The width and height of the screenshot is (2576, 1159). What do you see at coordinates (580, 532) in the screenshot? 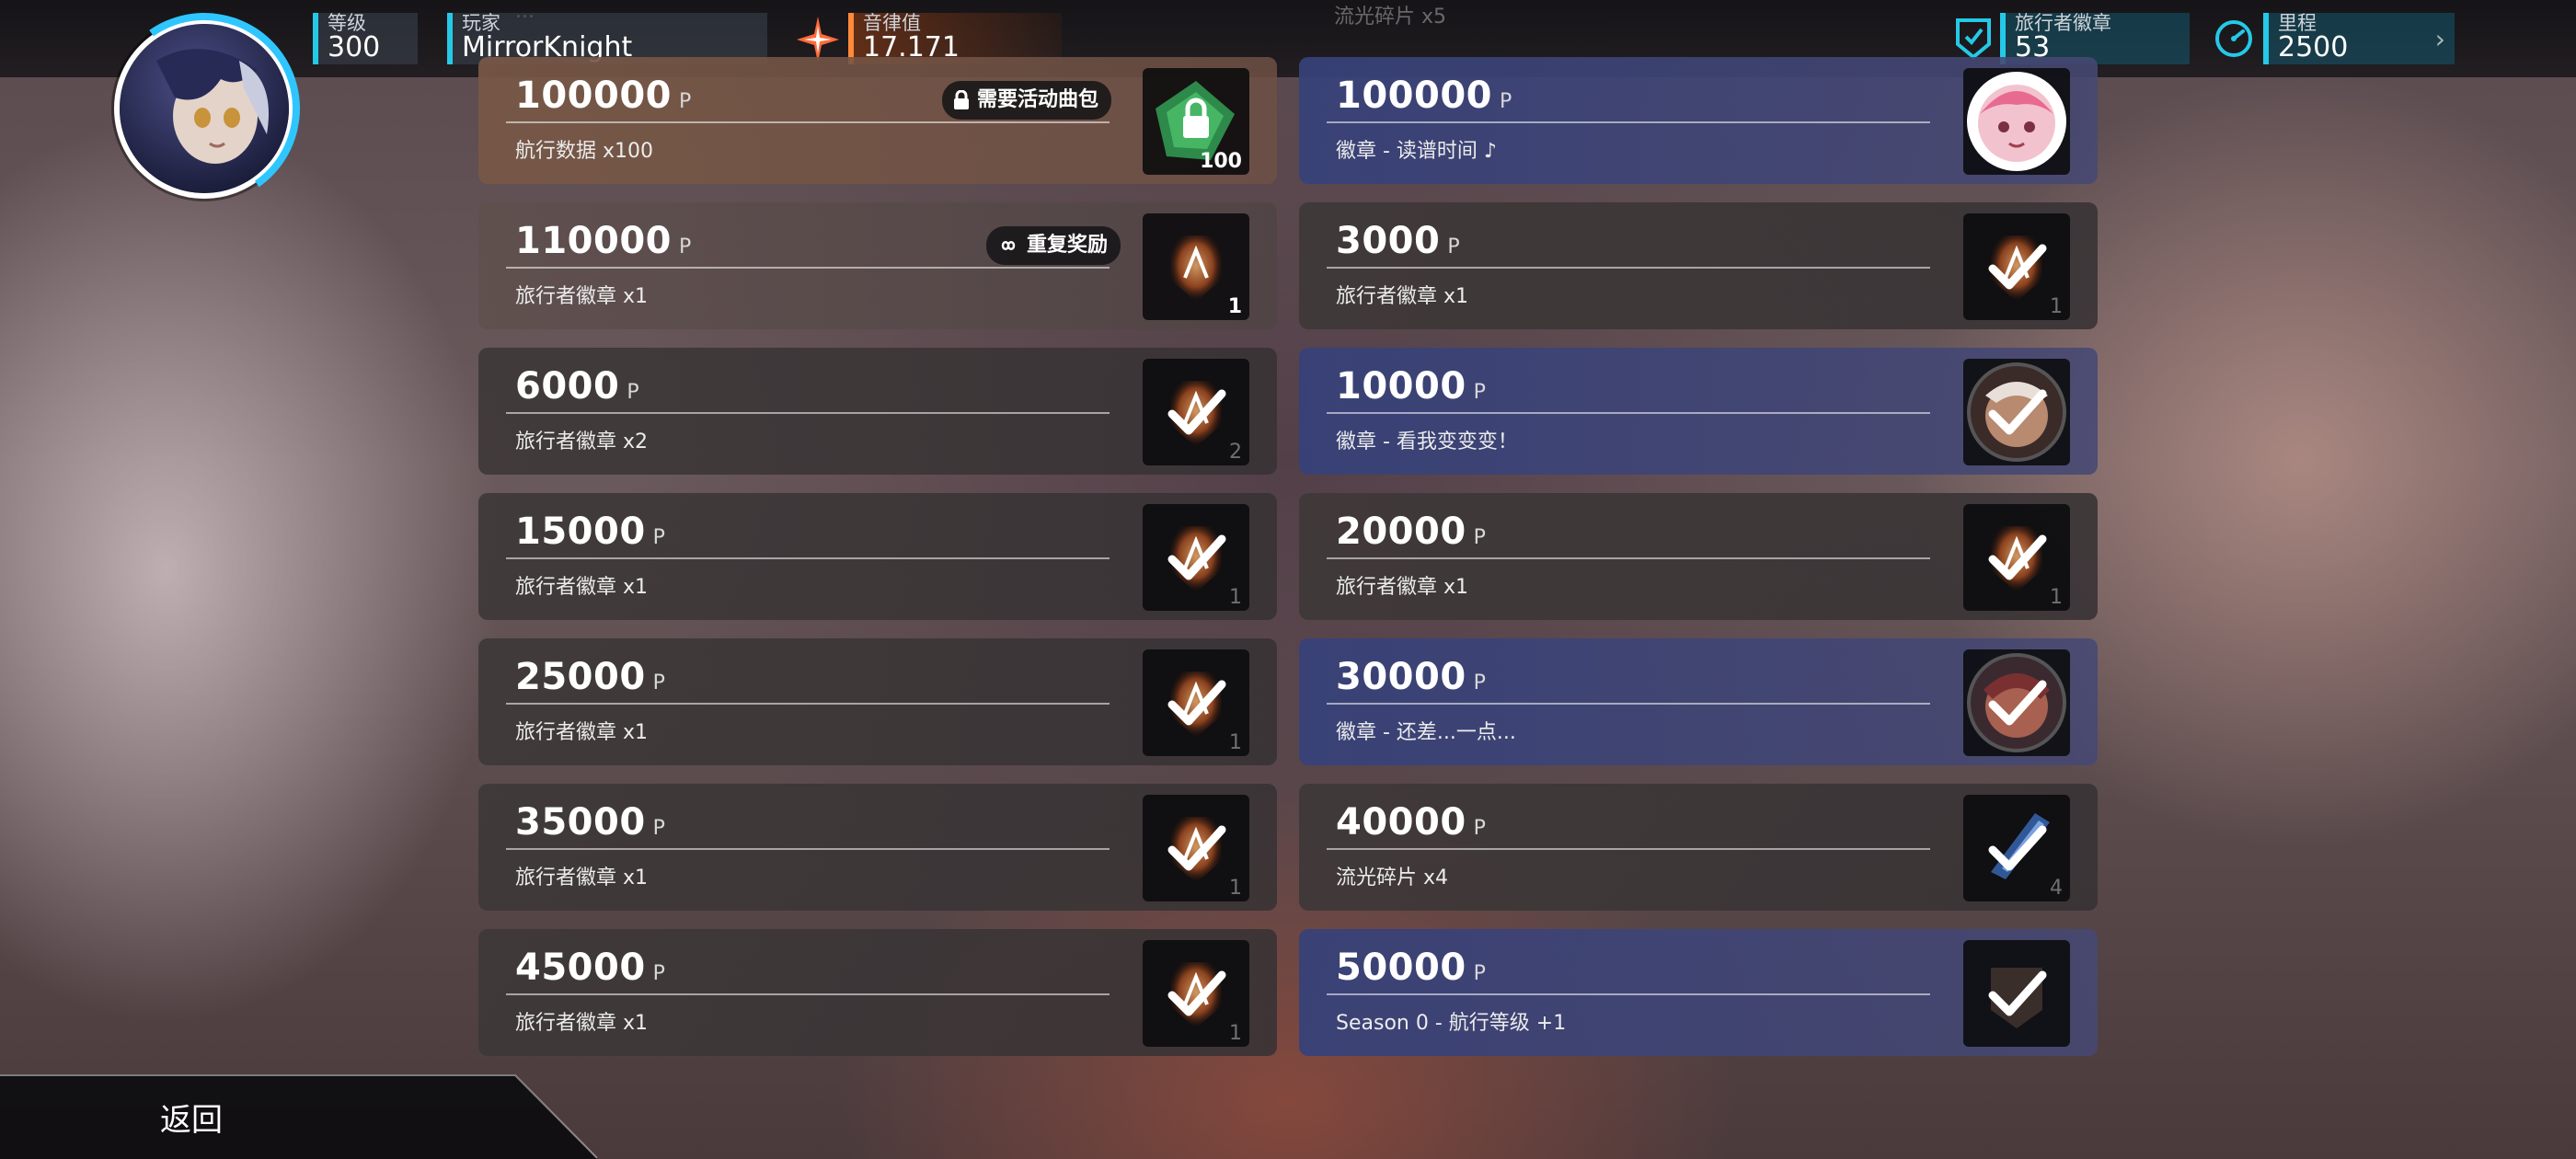
I see `points-value: 15000` at bounding box center [580, 532].